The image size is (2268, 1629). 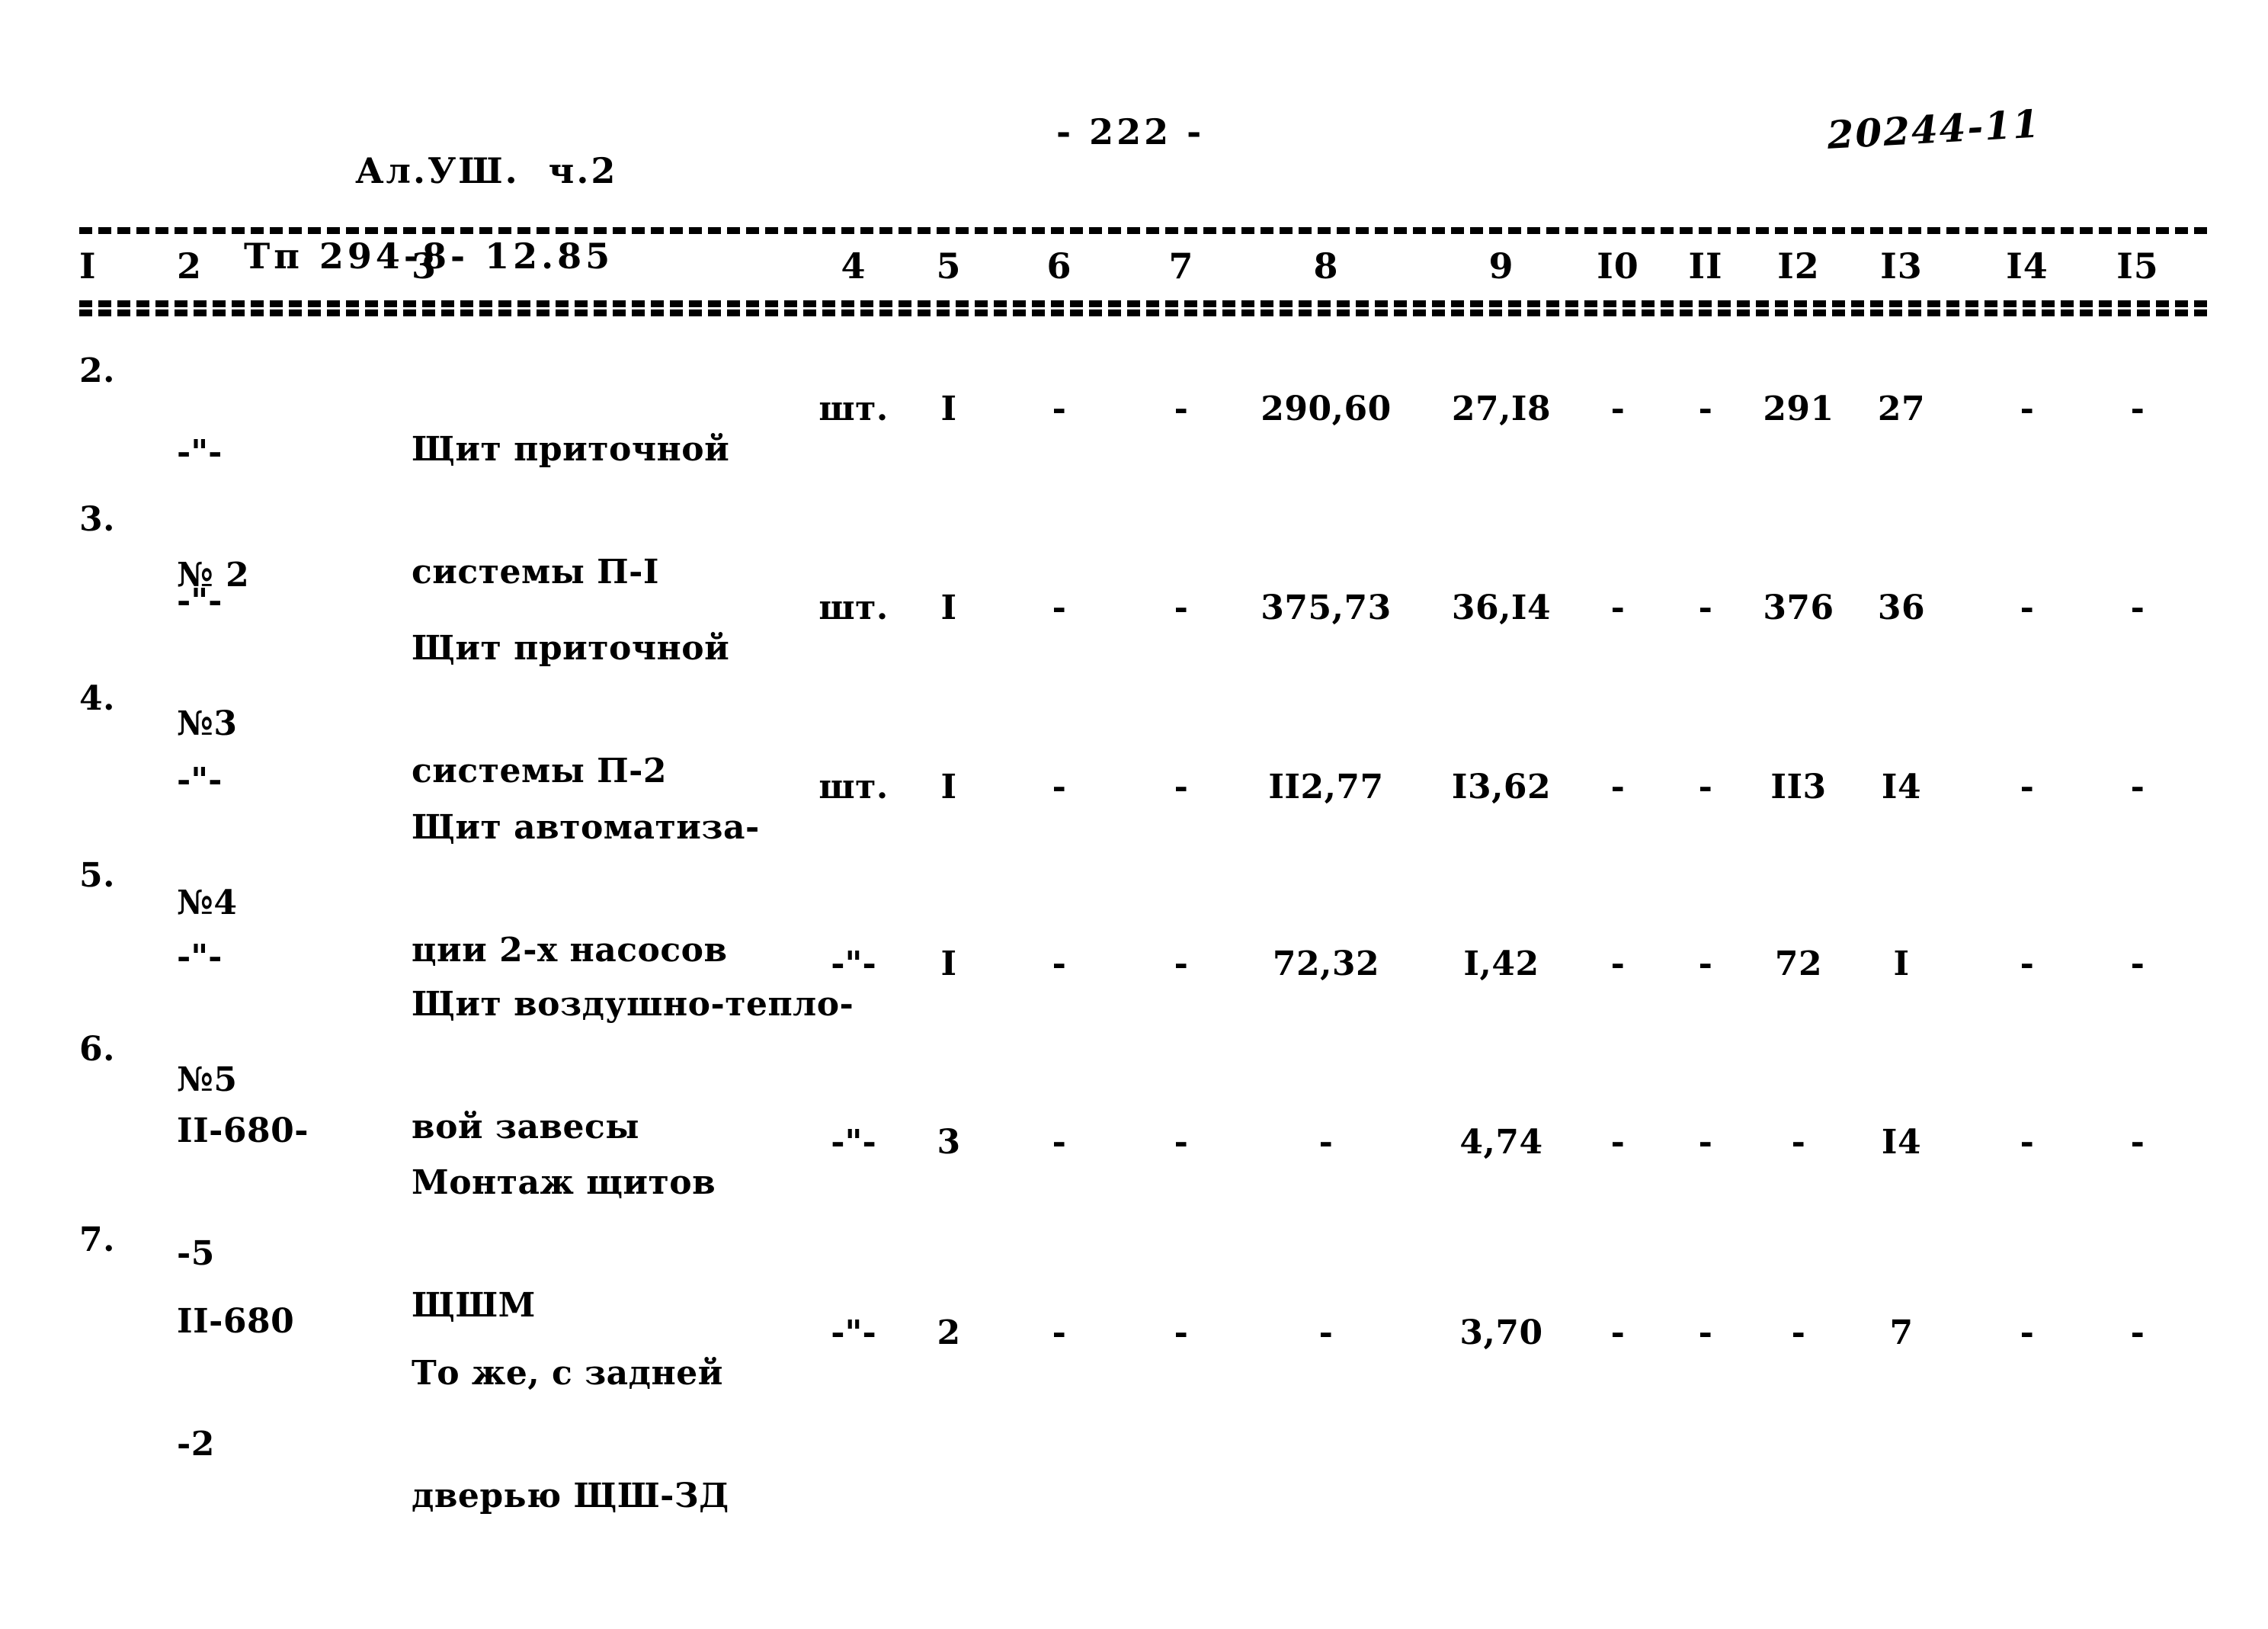 What do you see at coordinates (1145, 231) in the screenshot?
I see `table-rule-top` at bounding box center [1145, 231].